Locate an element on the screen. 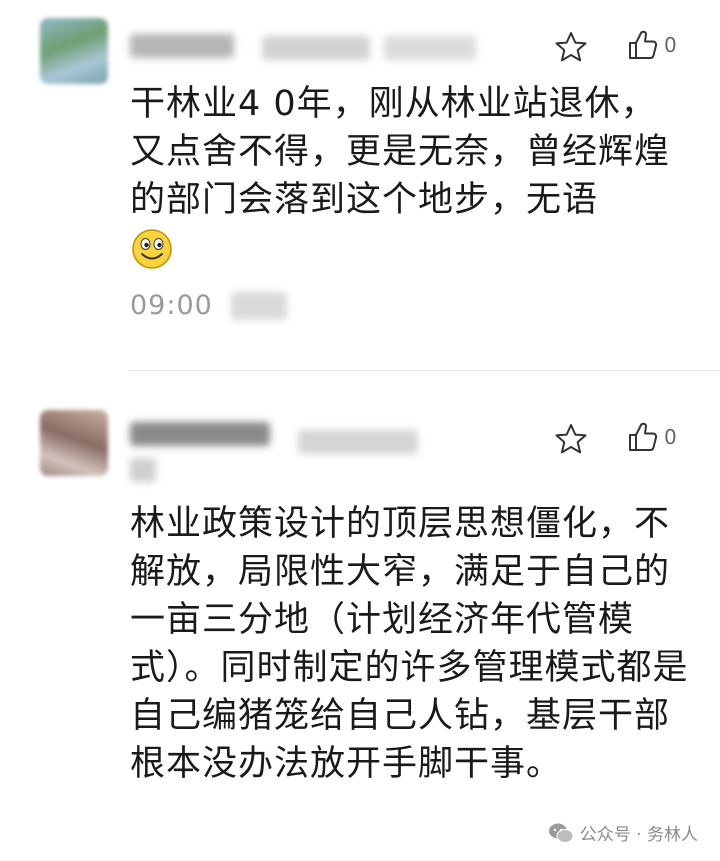  watermark: 公众号 · 务林人 is located at coordinates (623, 832).